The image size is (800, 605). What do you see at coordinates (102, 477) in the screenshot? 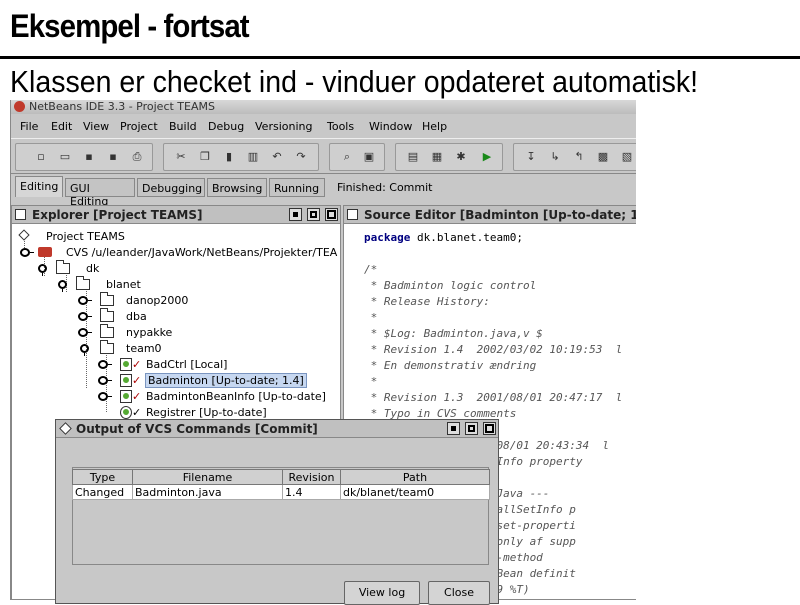
I see `column-header-type: Type` at bounding box center [102, 477].